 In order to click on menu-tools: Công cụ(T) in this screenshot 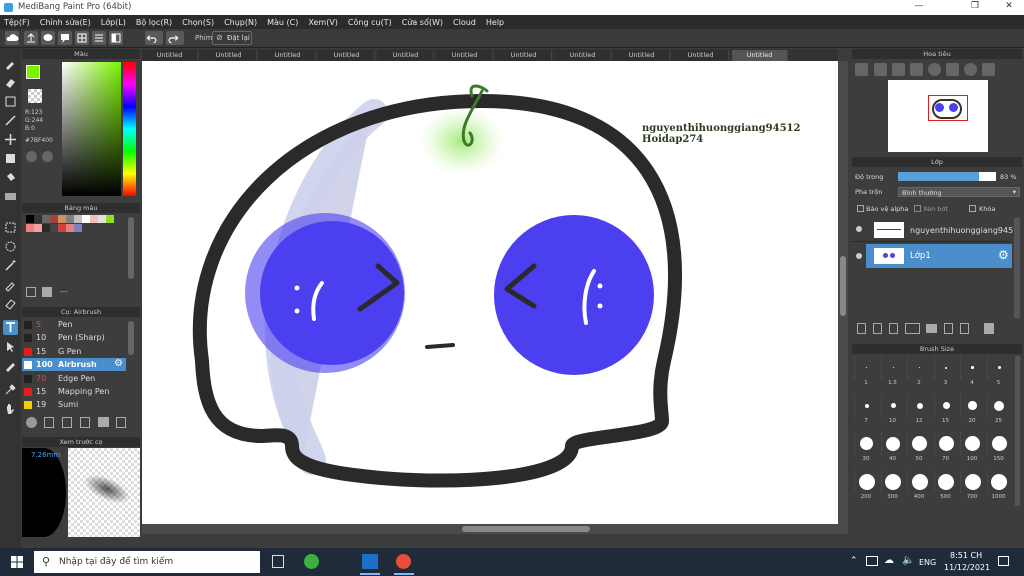, I will do `click(370, 22)`.